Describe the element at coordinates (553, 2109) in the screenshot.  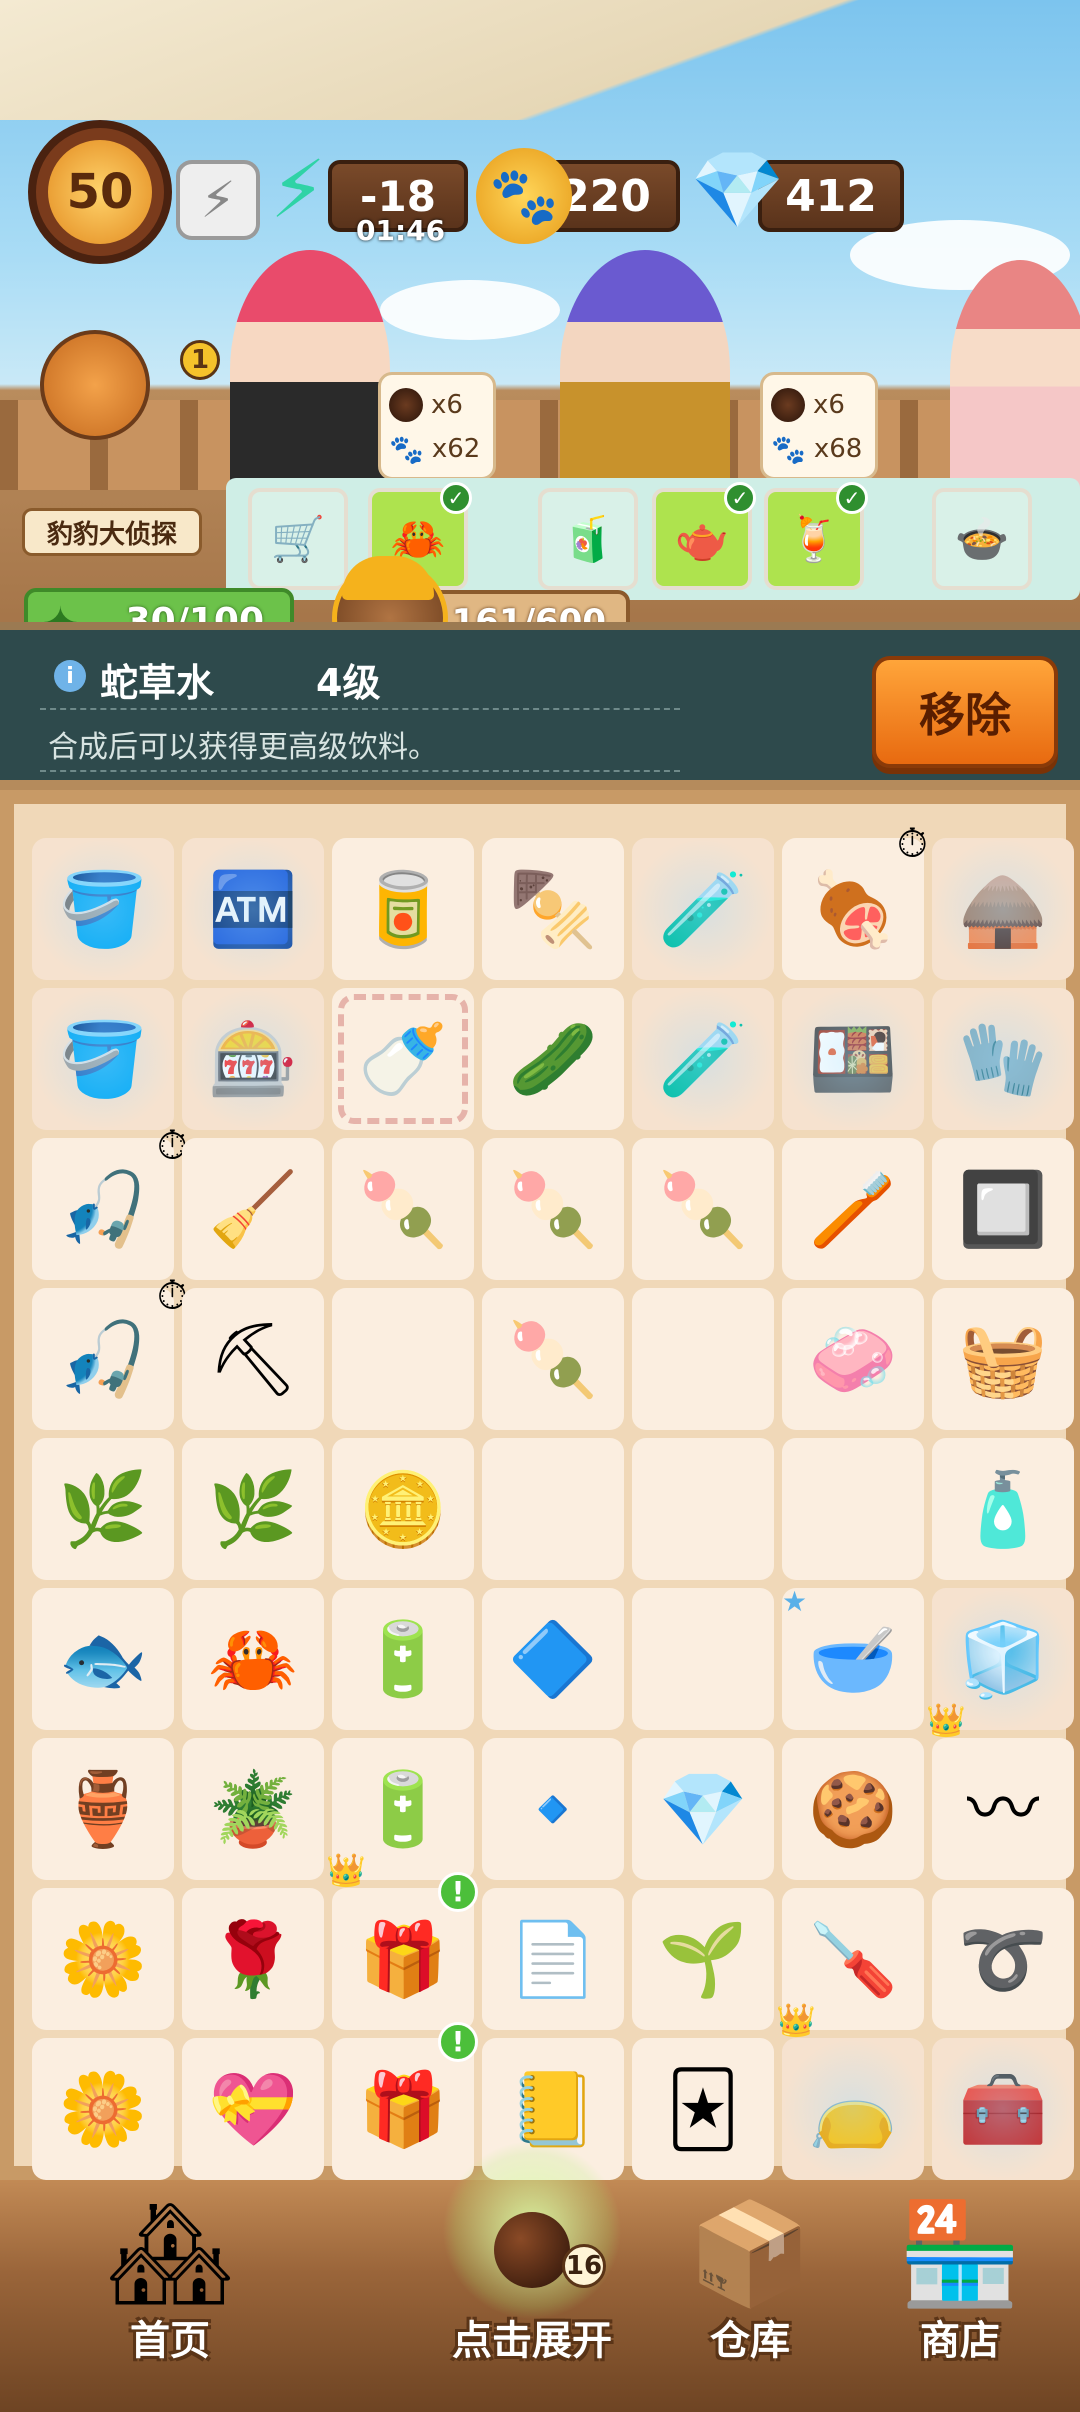
I see `photo-album-icon: 📒` at that location.